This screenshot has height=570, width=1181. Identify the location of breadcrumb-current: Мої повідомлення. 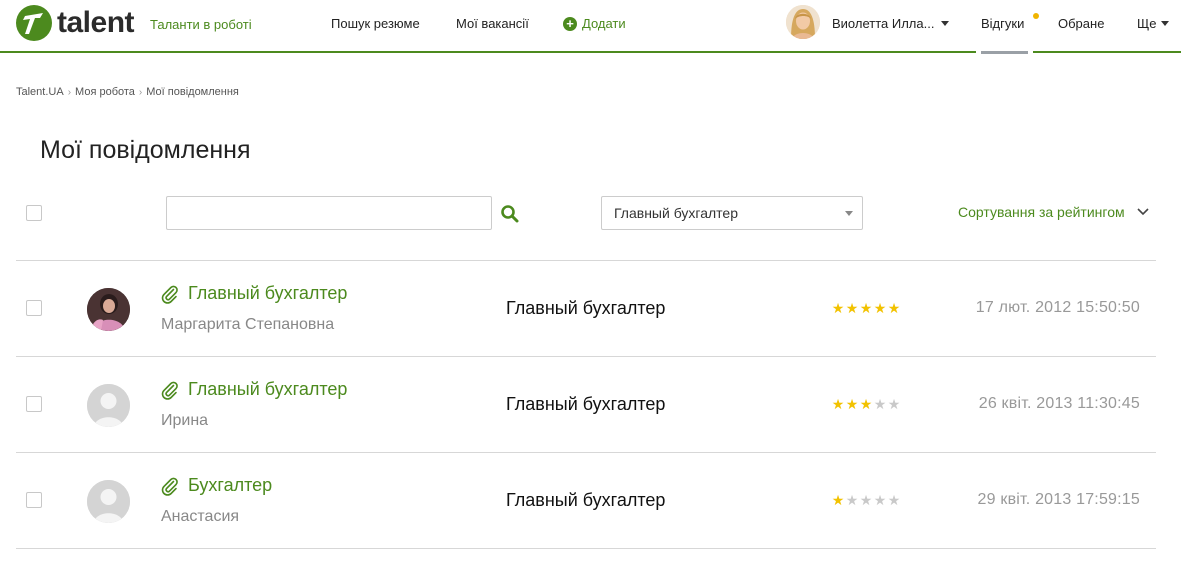
(192, 92).